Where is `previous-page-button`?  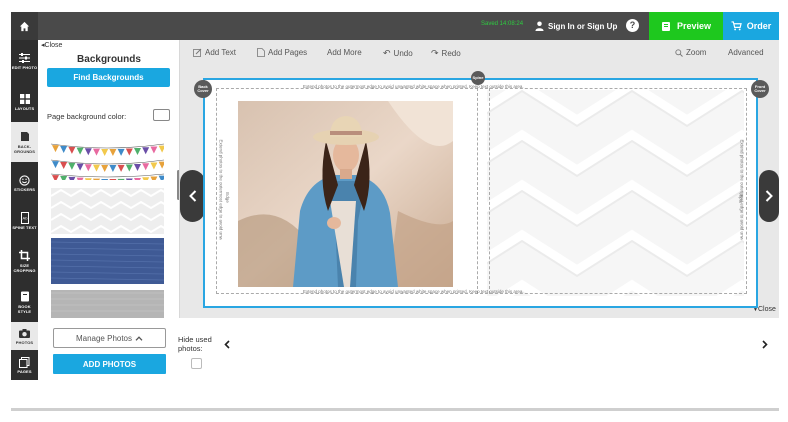
previous-page-button is located at coordinates (192, 196).